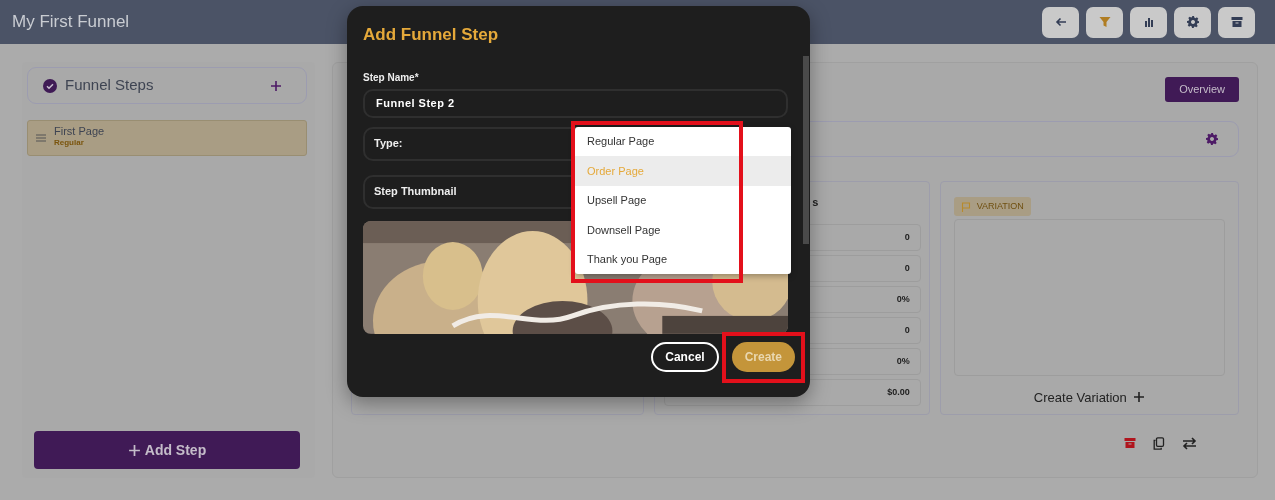  I want to click on field-label: Step Name*, so click(391, 77).